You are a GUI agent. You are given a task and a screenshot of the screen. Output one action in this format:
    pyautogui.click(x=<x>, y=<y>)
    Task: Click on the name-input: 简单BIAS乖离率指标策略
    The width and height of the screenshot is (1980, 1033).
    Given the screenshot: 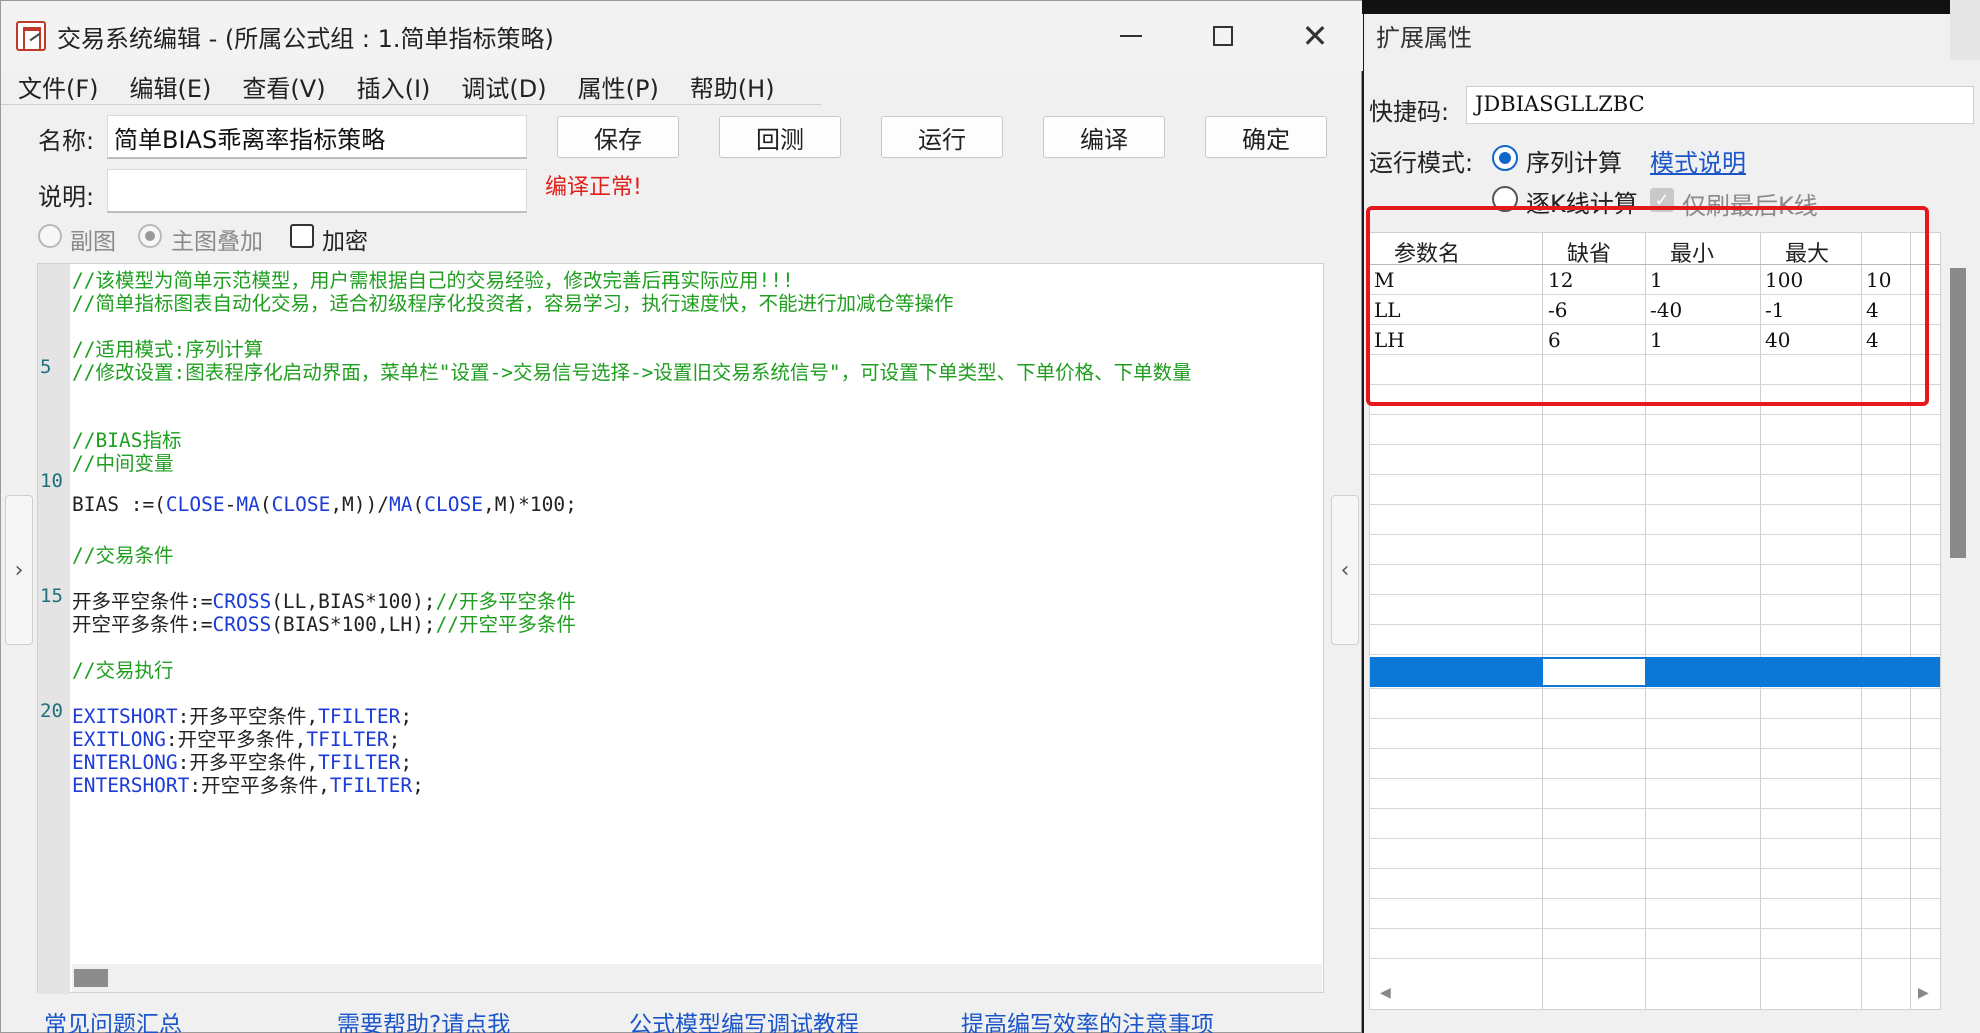 What is the action you would take?
    pyautogui.click(x=317, y=137)
    